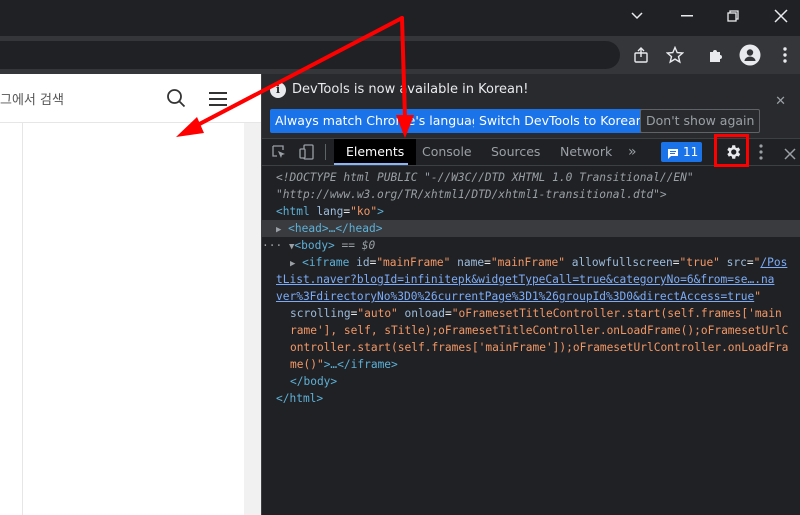 The image size is (800, 515). What do you see at coordinates (681, 152) in the screenshot?
I see `issues-badge: 11` at bounding box center [681, 152].